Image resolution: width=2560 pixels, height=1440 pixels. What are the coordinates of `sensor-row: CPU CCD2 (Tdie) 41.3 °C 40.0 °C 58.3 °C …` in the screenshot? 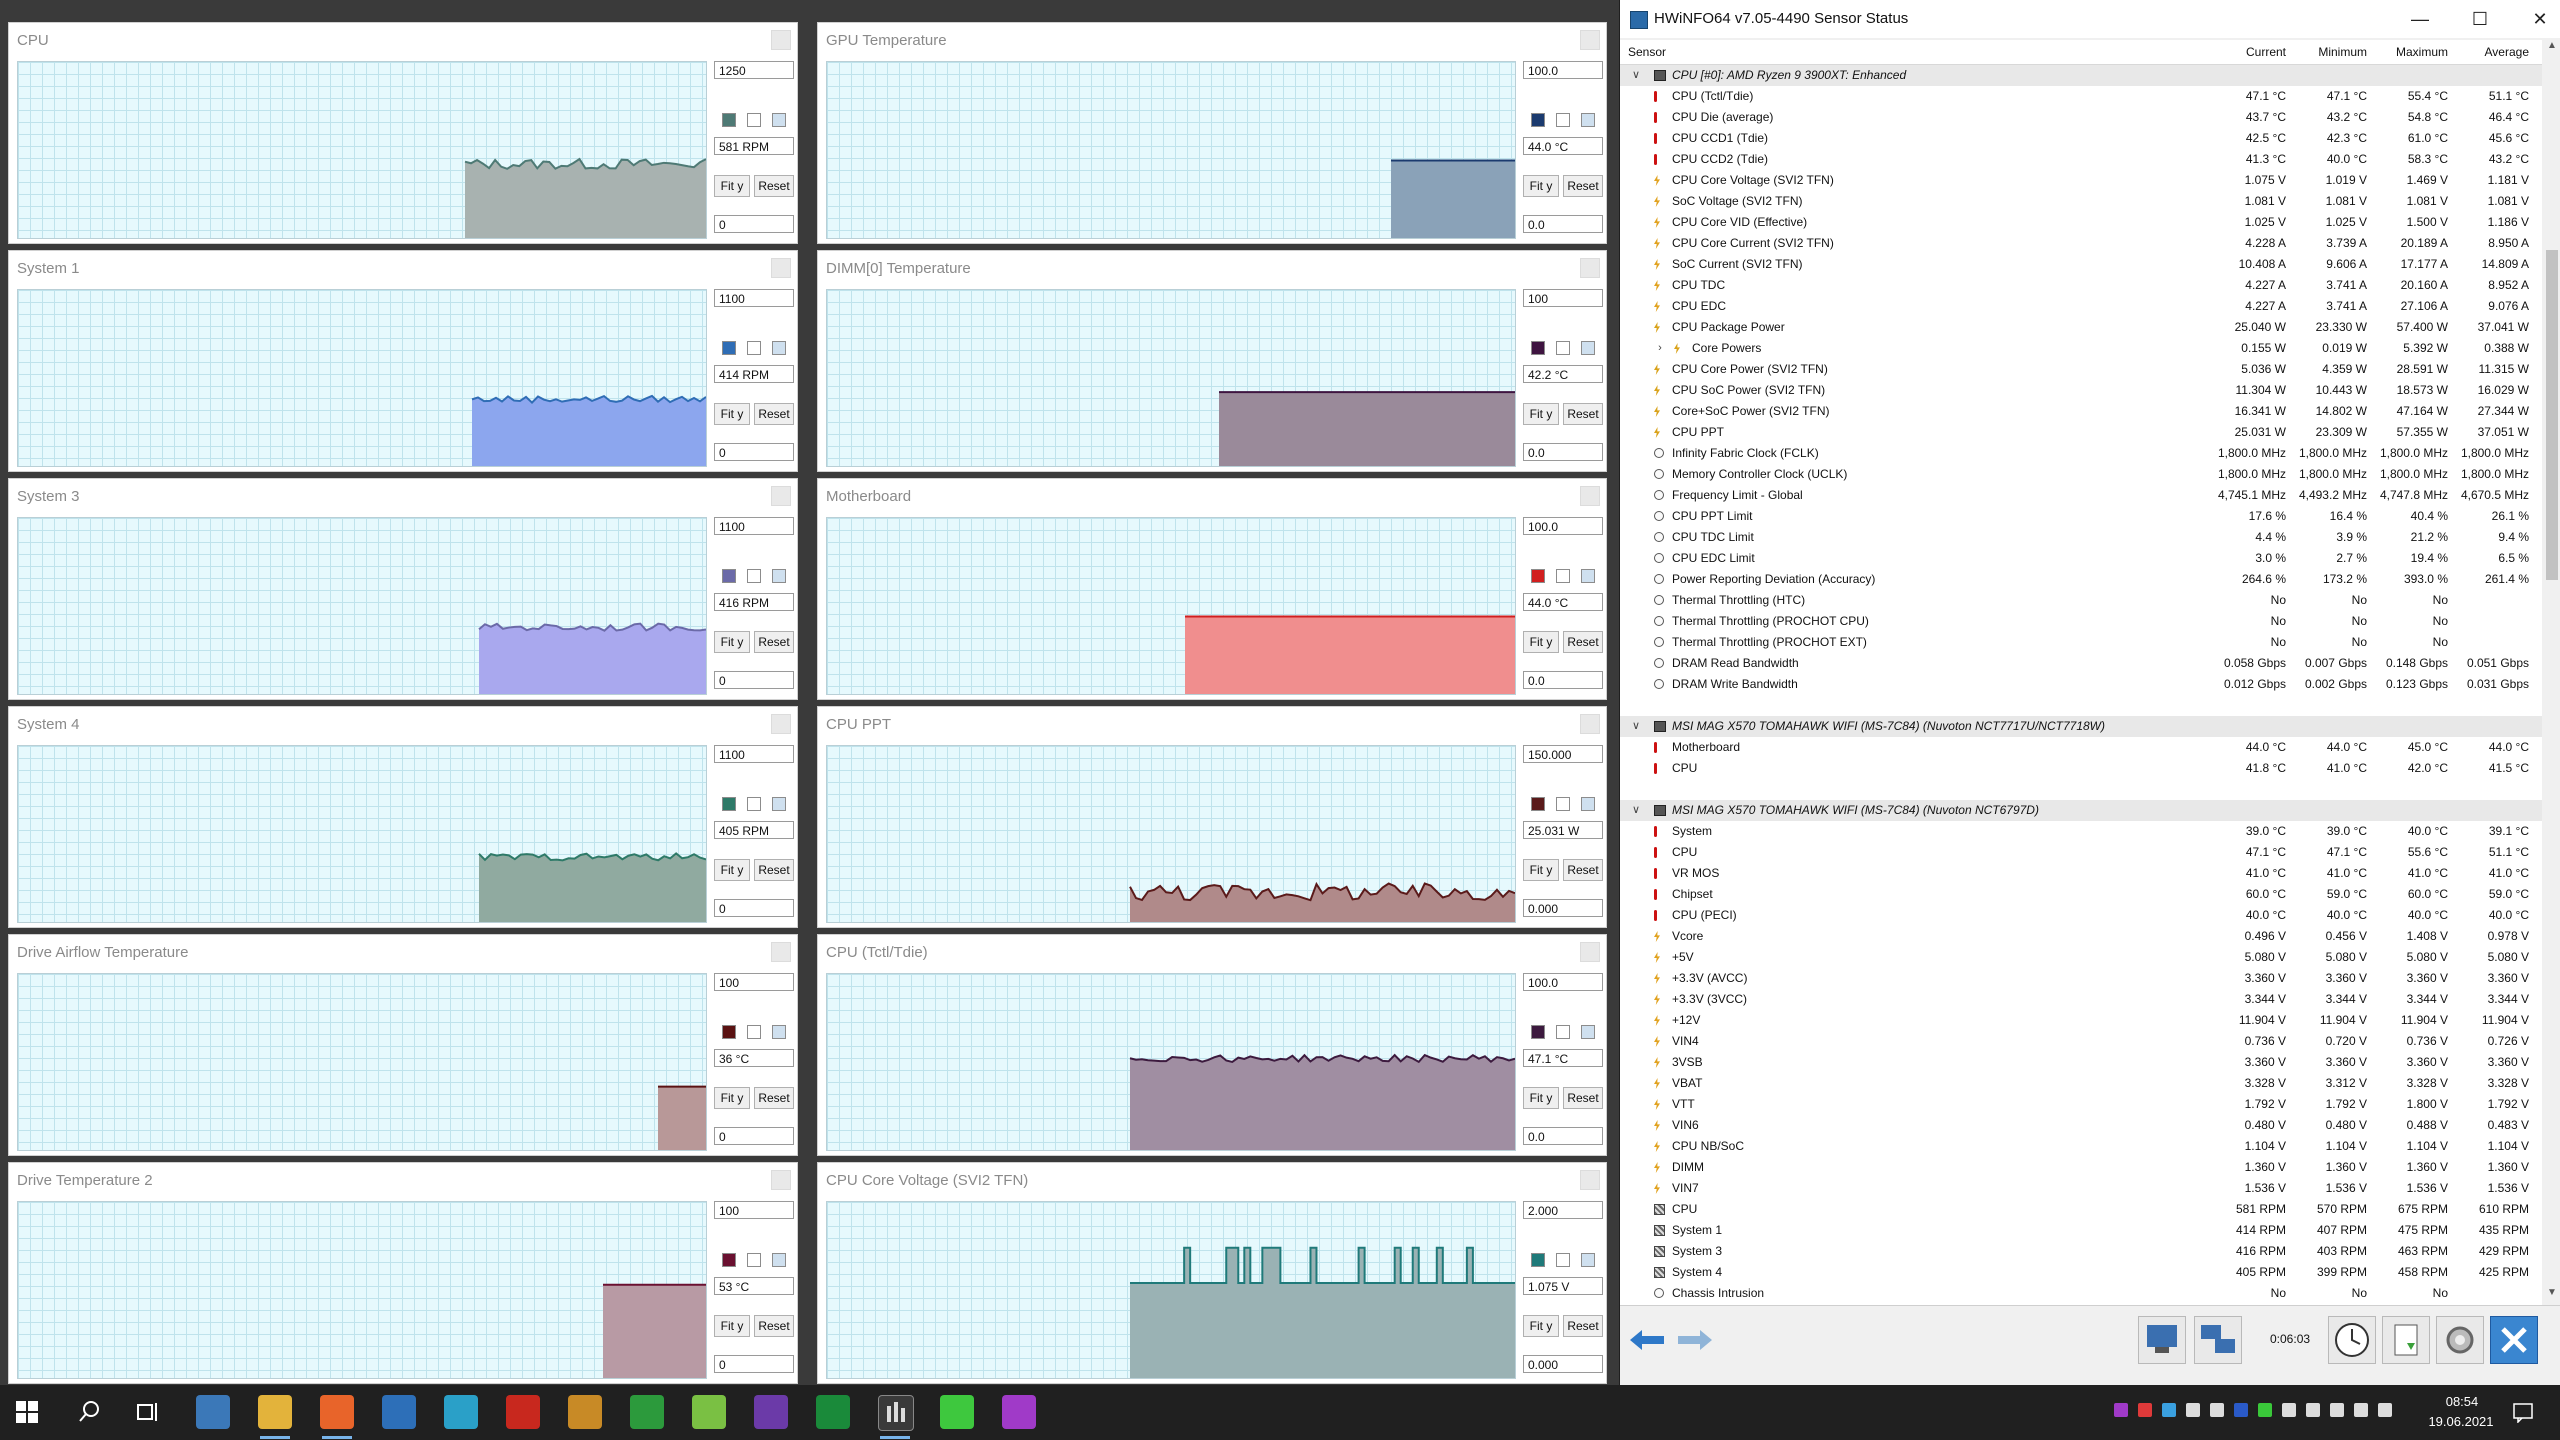 It's located at (2081, 159).